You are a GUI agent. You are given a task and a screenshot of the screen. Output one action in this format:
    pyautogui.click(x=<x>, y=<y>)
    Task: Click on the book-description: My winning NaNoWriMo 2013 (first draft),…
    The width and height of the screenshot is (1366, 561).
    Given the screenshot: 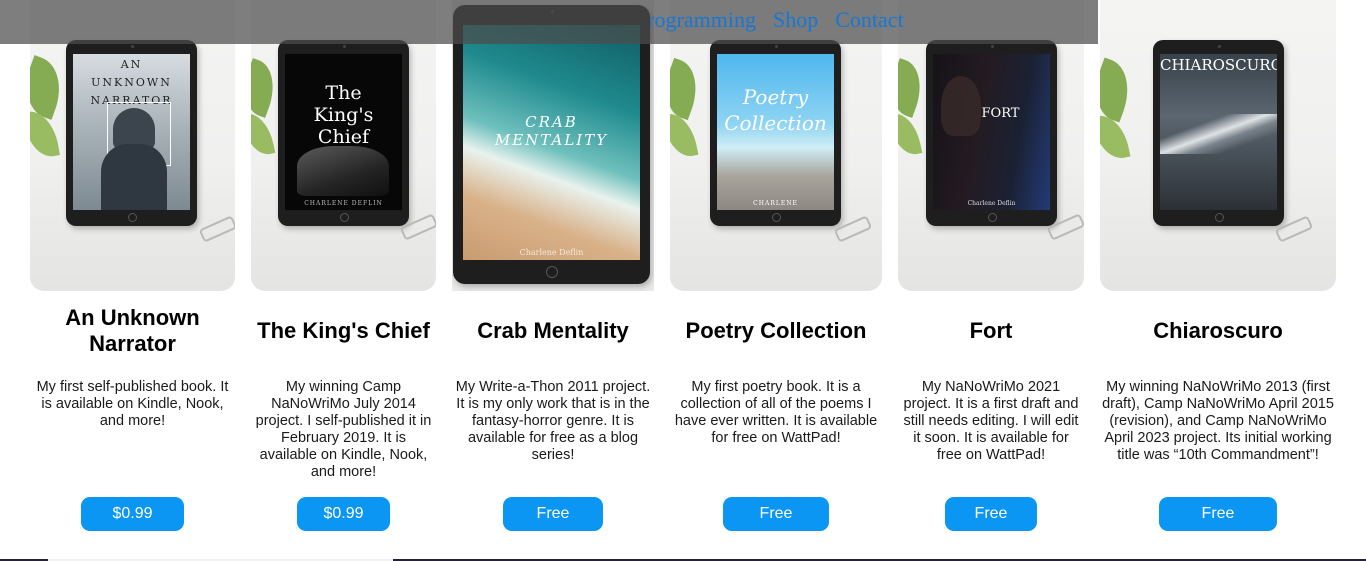 What is the action you would take?
    pyautogui.click(x=1218, y=421)
    